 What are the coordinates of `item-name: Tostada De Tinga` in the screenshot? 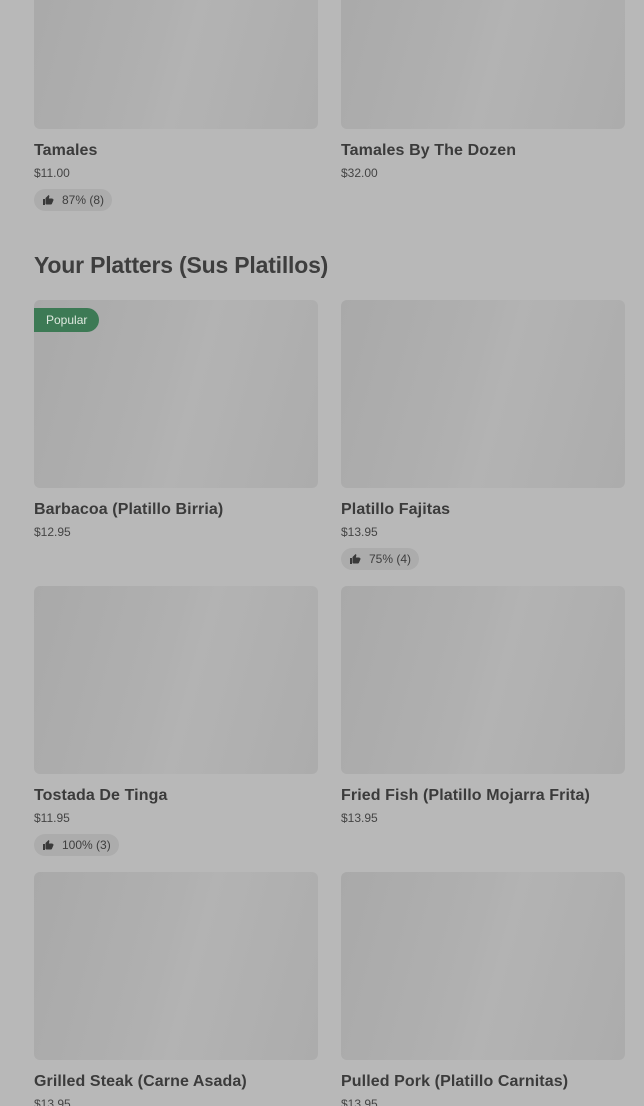 It's located at (101, 795).